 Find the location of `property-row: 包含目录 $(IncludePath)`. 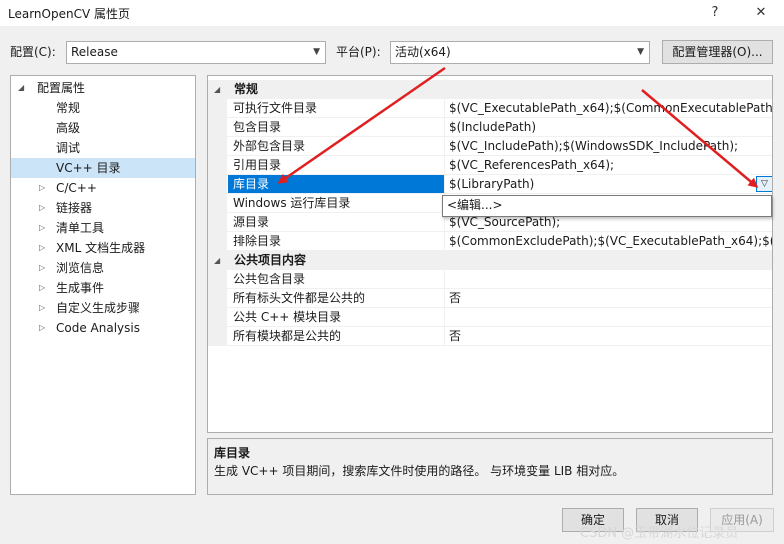

property-row: 包含目录 $(IncludePath) is located at coordinates (490, 127).